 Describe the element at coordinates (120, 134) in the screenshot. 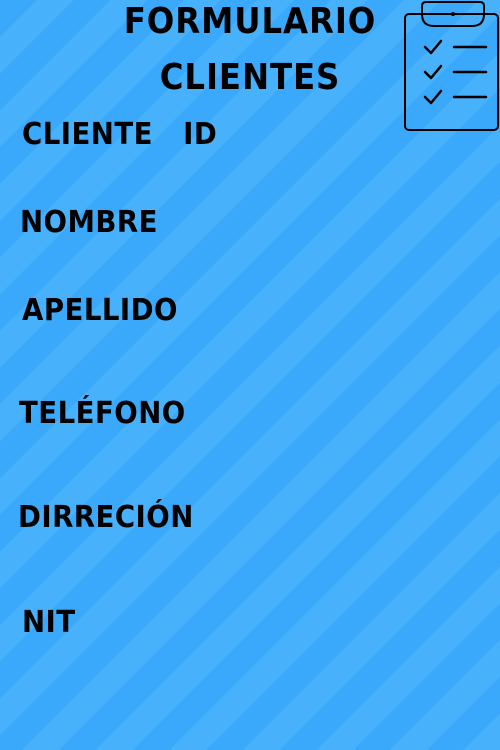

I see `cliente-id-label: CLIENTE ID` at that location.